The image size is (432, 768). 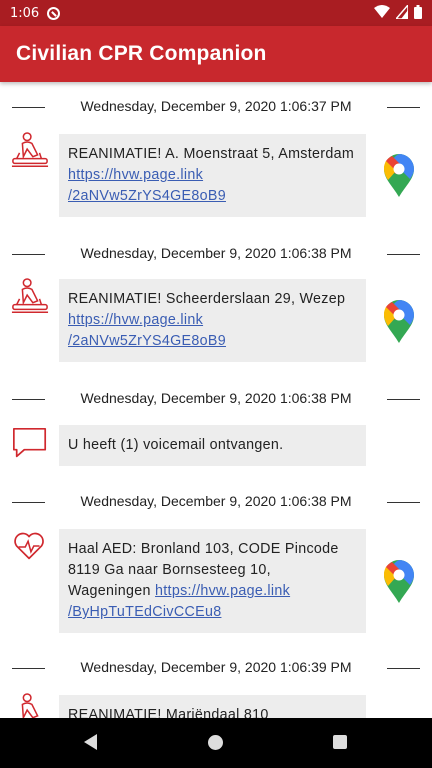 I want to click on home-icon, so click(x=215, y=742).